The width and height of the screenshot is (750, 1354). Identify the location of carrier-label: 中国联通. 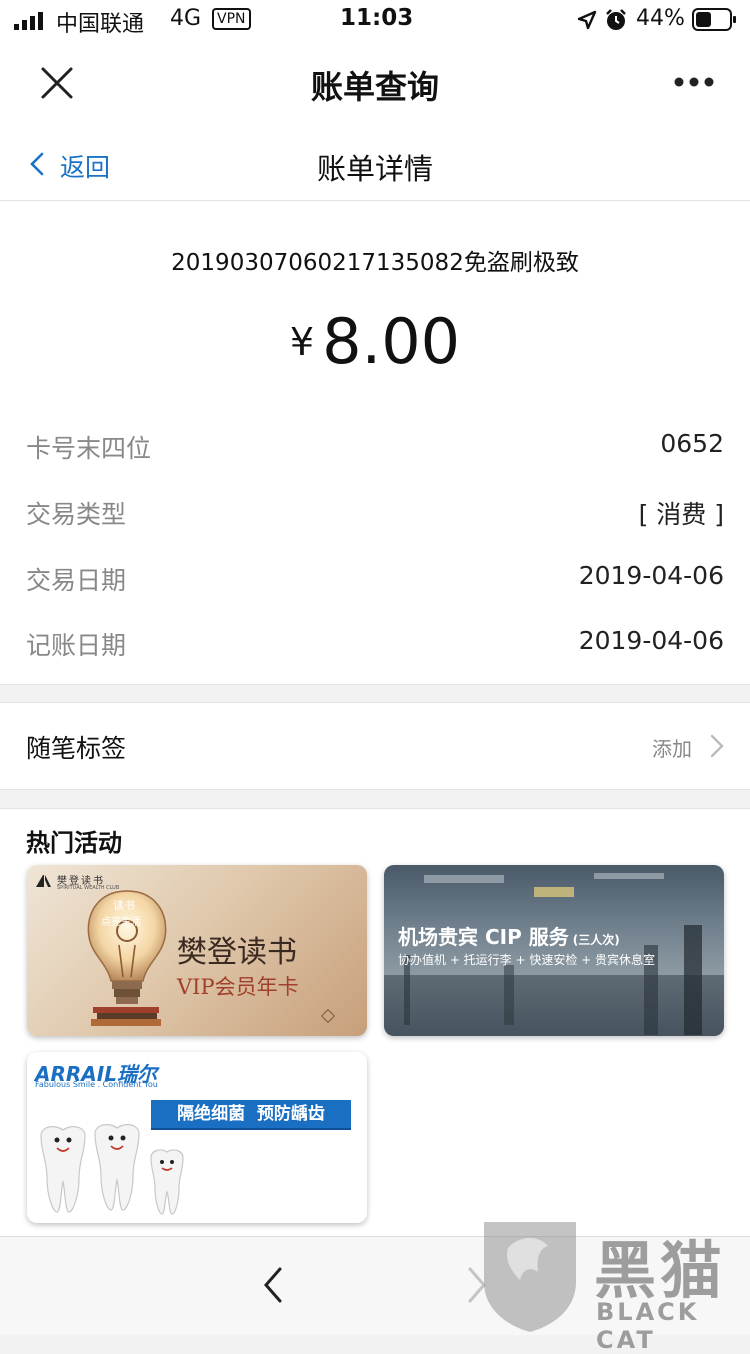
(100, 24).